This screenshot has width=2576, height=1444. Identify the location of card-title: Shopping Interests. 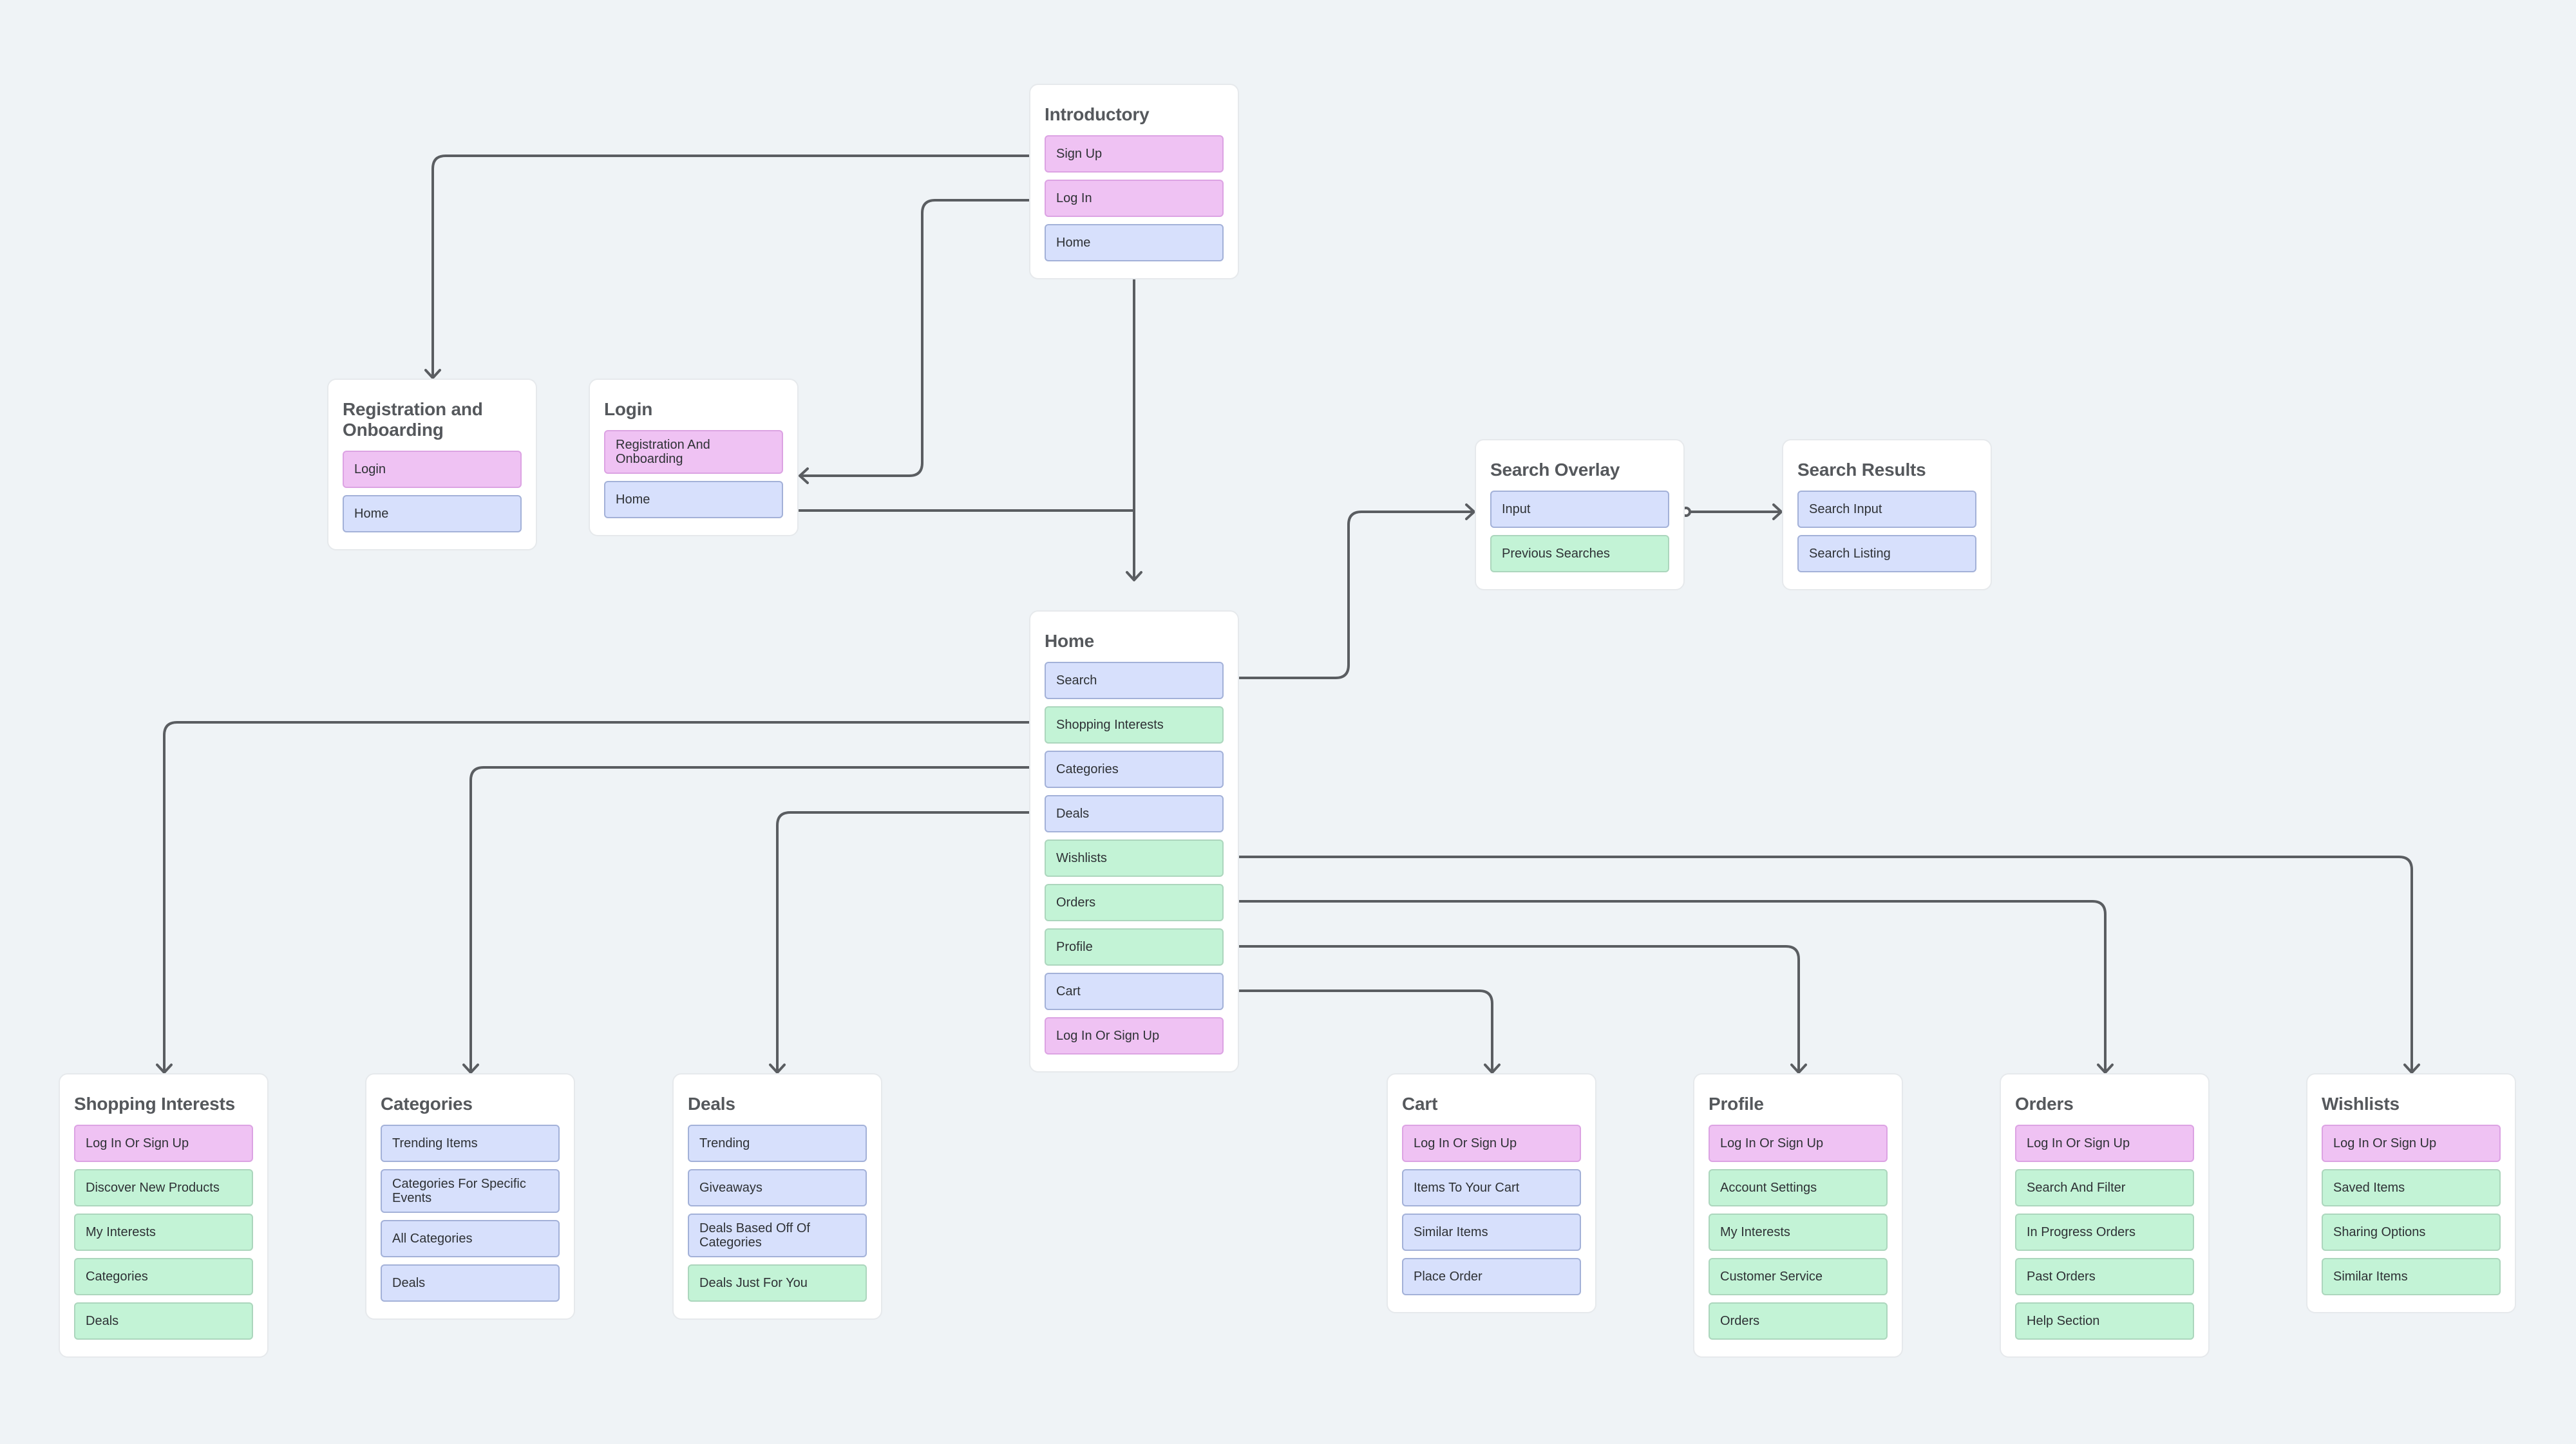
(155, 1104).